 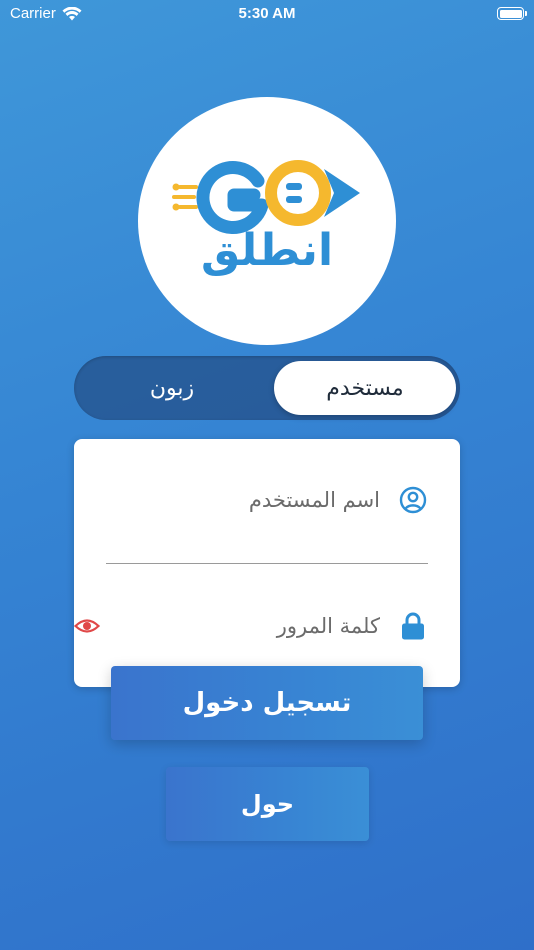 What do you see at coordinates (243, 500) in the screenshot?
I see `username-input` at bounding box center [243, 500].